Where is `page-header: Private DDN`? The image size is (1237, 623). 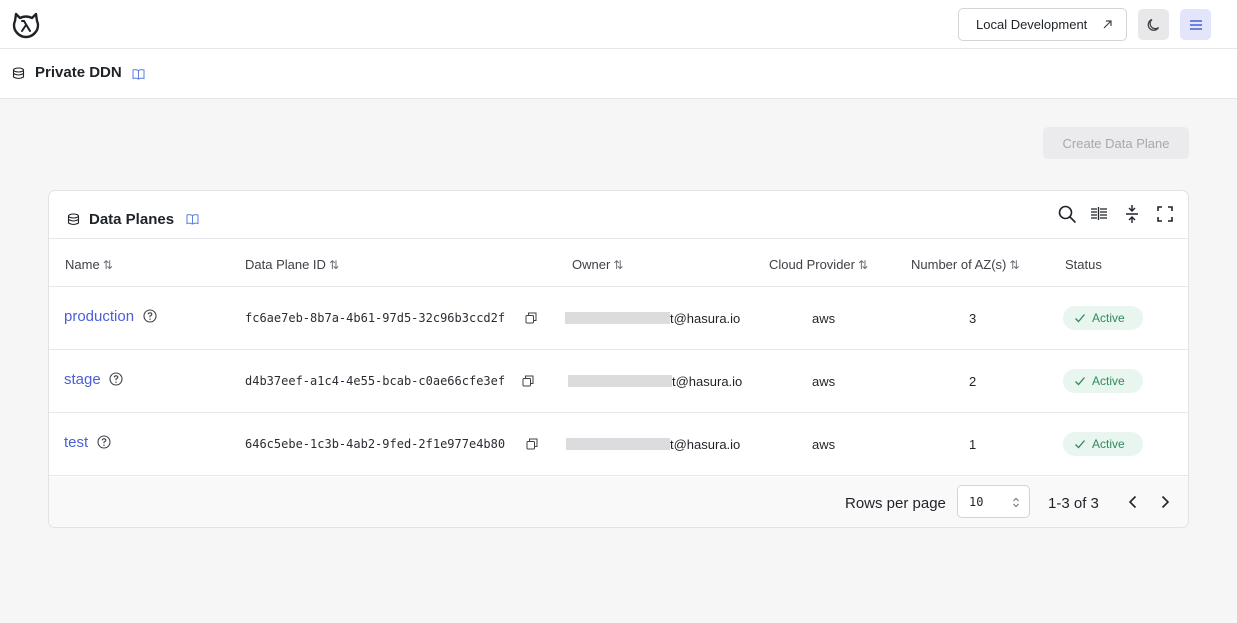 page-header: Private DDN is located at coordinates (618, 74).